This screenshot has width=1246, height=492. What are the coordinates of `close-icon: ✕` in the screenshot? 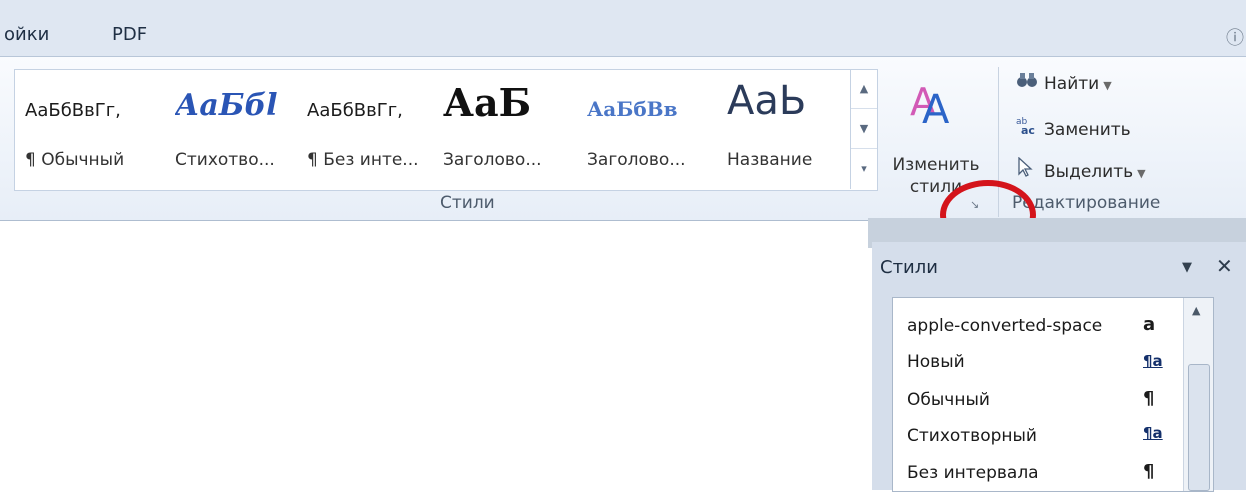 It's located at (1224, 266).